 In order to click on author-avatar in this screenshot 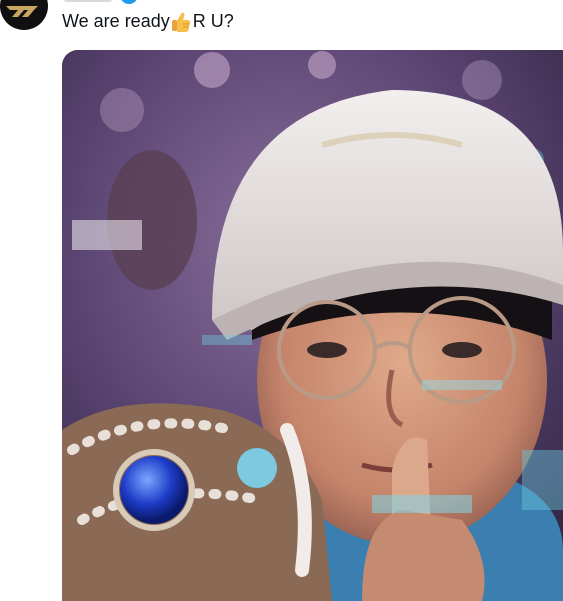, I will do `click(24, 15)`.